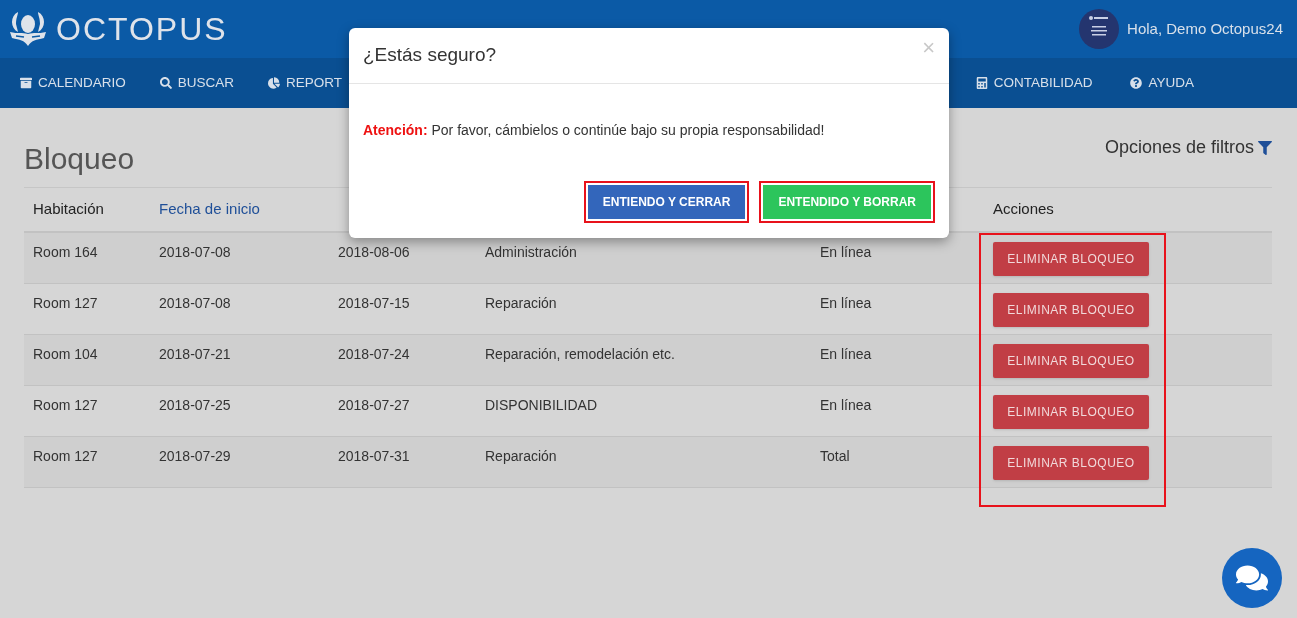 The image size is (1297, 618). Describe the element at coordinates (374, 405) in the screenshot. I see `table-cell: 2018-07-27` at that location.